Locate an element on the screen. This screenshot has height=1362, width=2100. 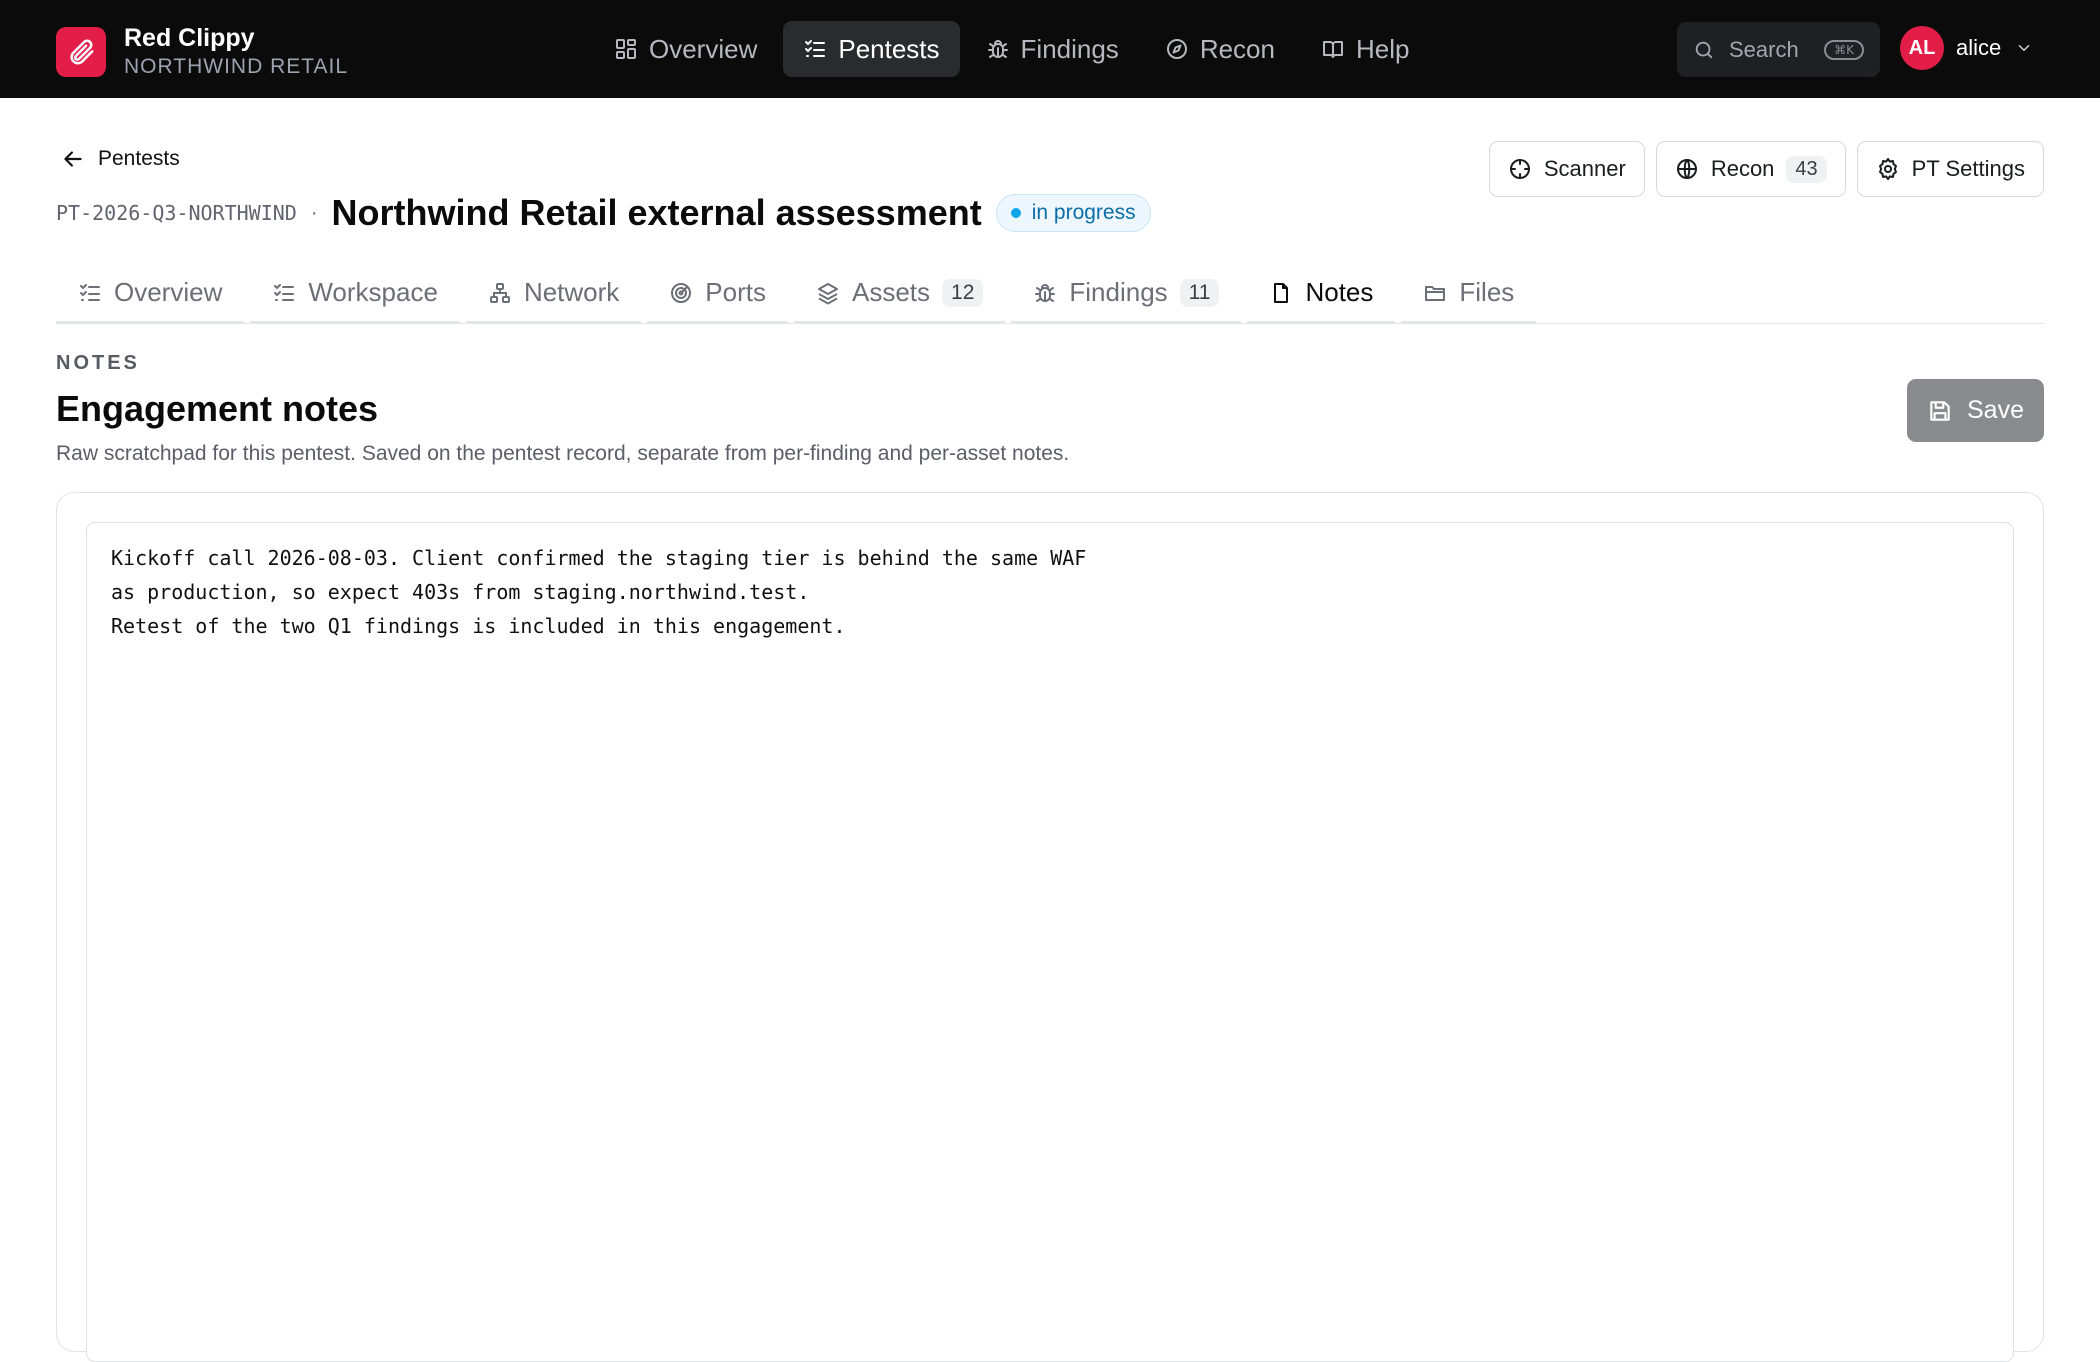
pt-settings-button: PT Settings is located at coordinates (1950, 169).